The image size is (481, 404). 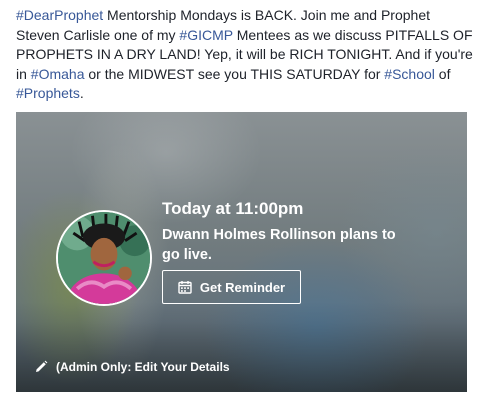 What do you see at coordinates (409, 74) in the screenshot?
I see `hashtag-link: #School` at bounding box center [409, 74].